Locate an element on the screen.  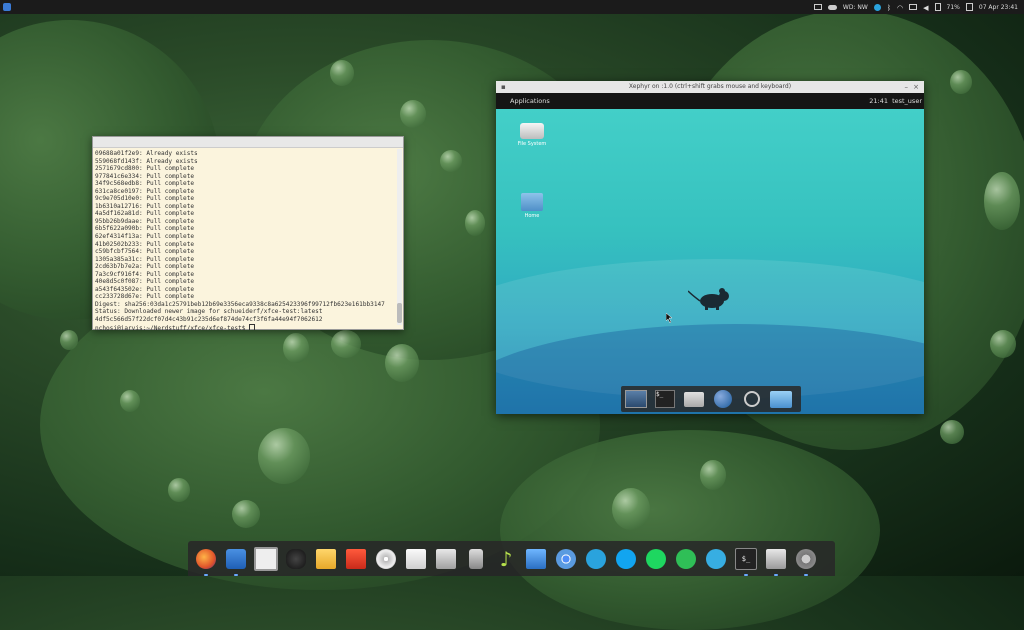
firefox-icon is located at coordinates (206, 558).